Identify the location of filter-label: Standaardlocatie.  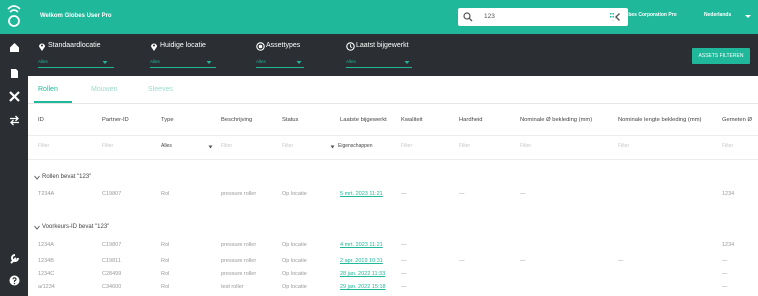
(74, 45).